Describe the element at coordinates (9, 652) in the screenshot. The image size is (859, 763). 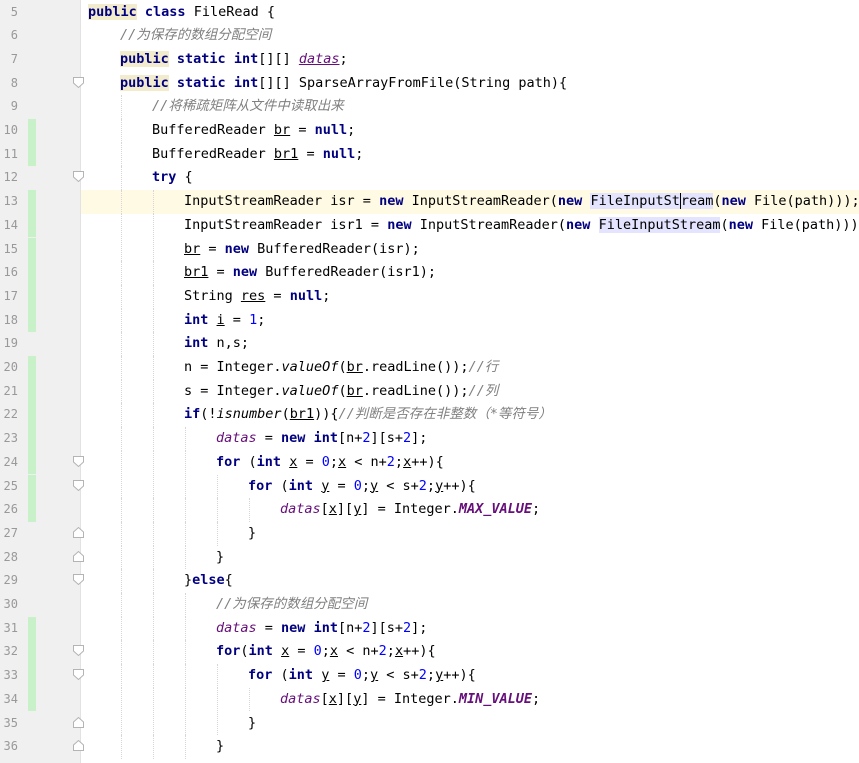
I see `line-number: 32` at that location.